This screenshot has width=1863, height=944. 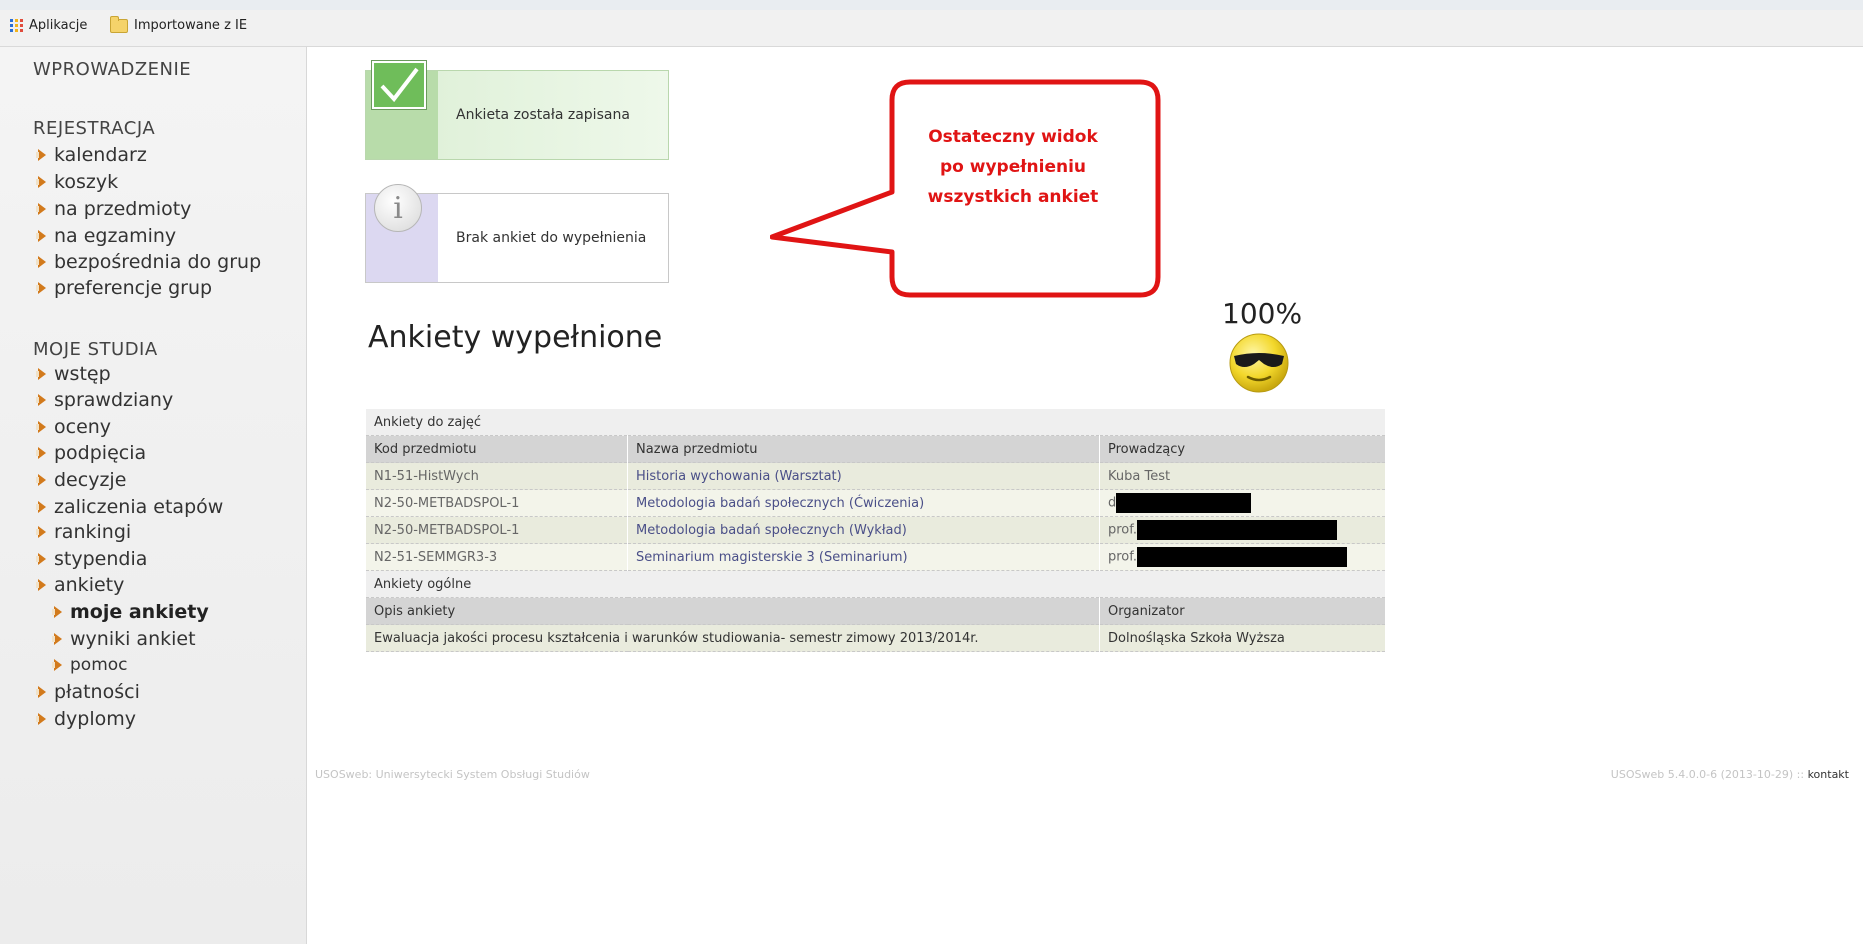 I want to click on table-group-header: Ankiety do zajęć, so click(x=876, y=422).